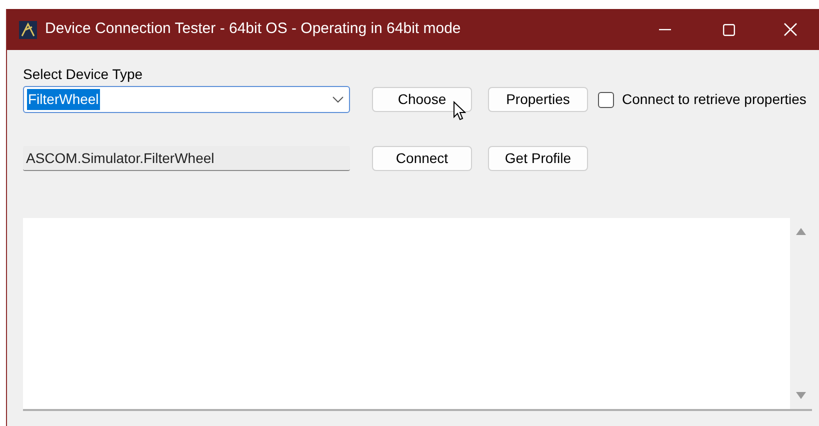  I want to click on minimize-icon, so click(665, 29).